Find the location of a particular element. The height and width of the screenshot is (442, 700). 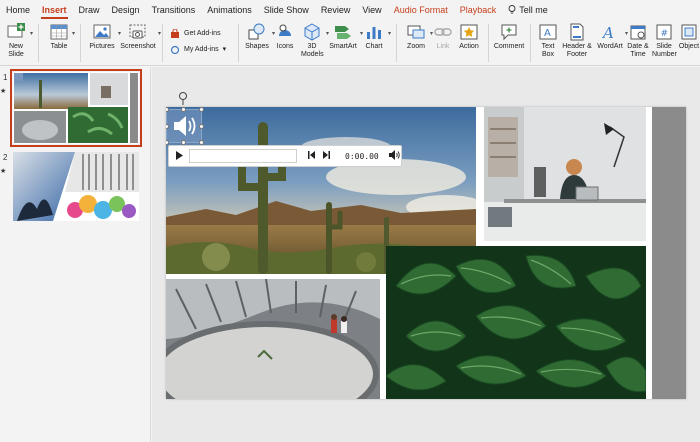

table-icon is located at coordinates (59, 32).